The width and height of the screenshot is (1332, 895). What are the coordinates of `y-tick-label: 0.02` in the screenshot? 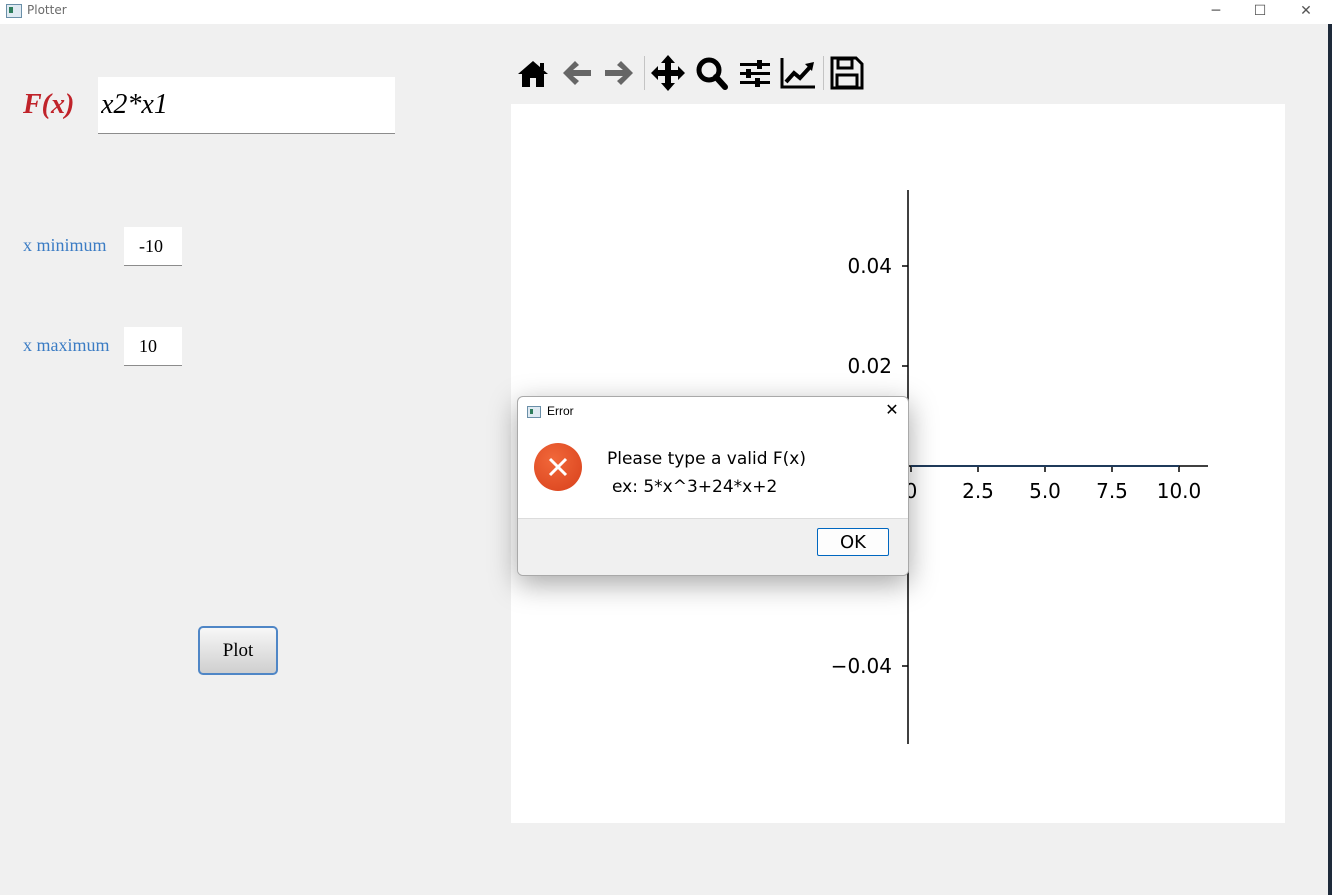 It's located at (869, 366).